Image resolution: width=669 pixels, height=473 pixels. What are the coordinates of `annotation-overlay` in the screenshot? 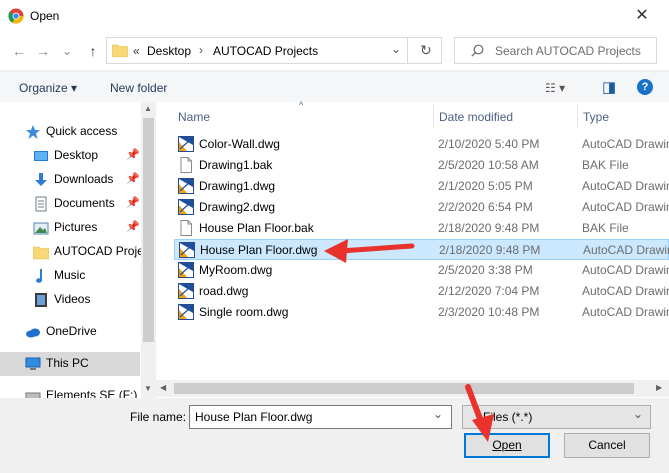 It's located at (409, 340).